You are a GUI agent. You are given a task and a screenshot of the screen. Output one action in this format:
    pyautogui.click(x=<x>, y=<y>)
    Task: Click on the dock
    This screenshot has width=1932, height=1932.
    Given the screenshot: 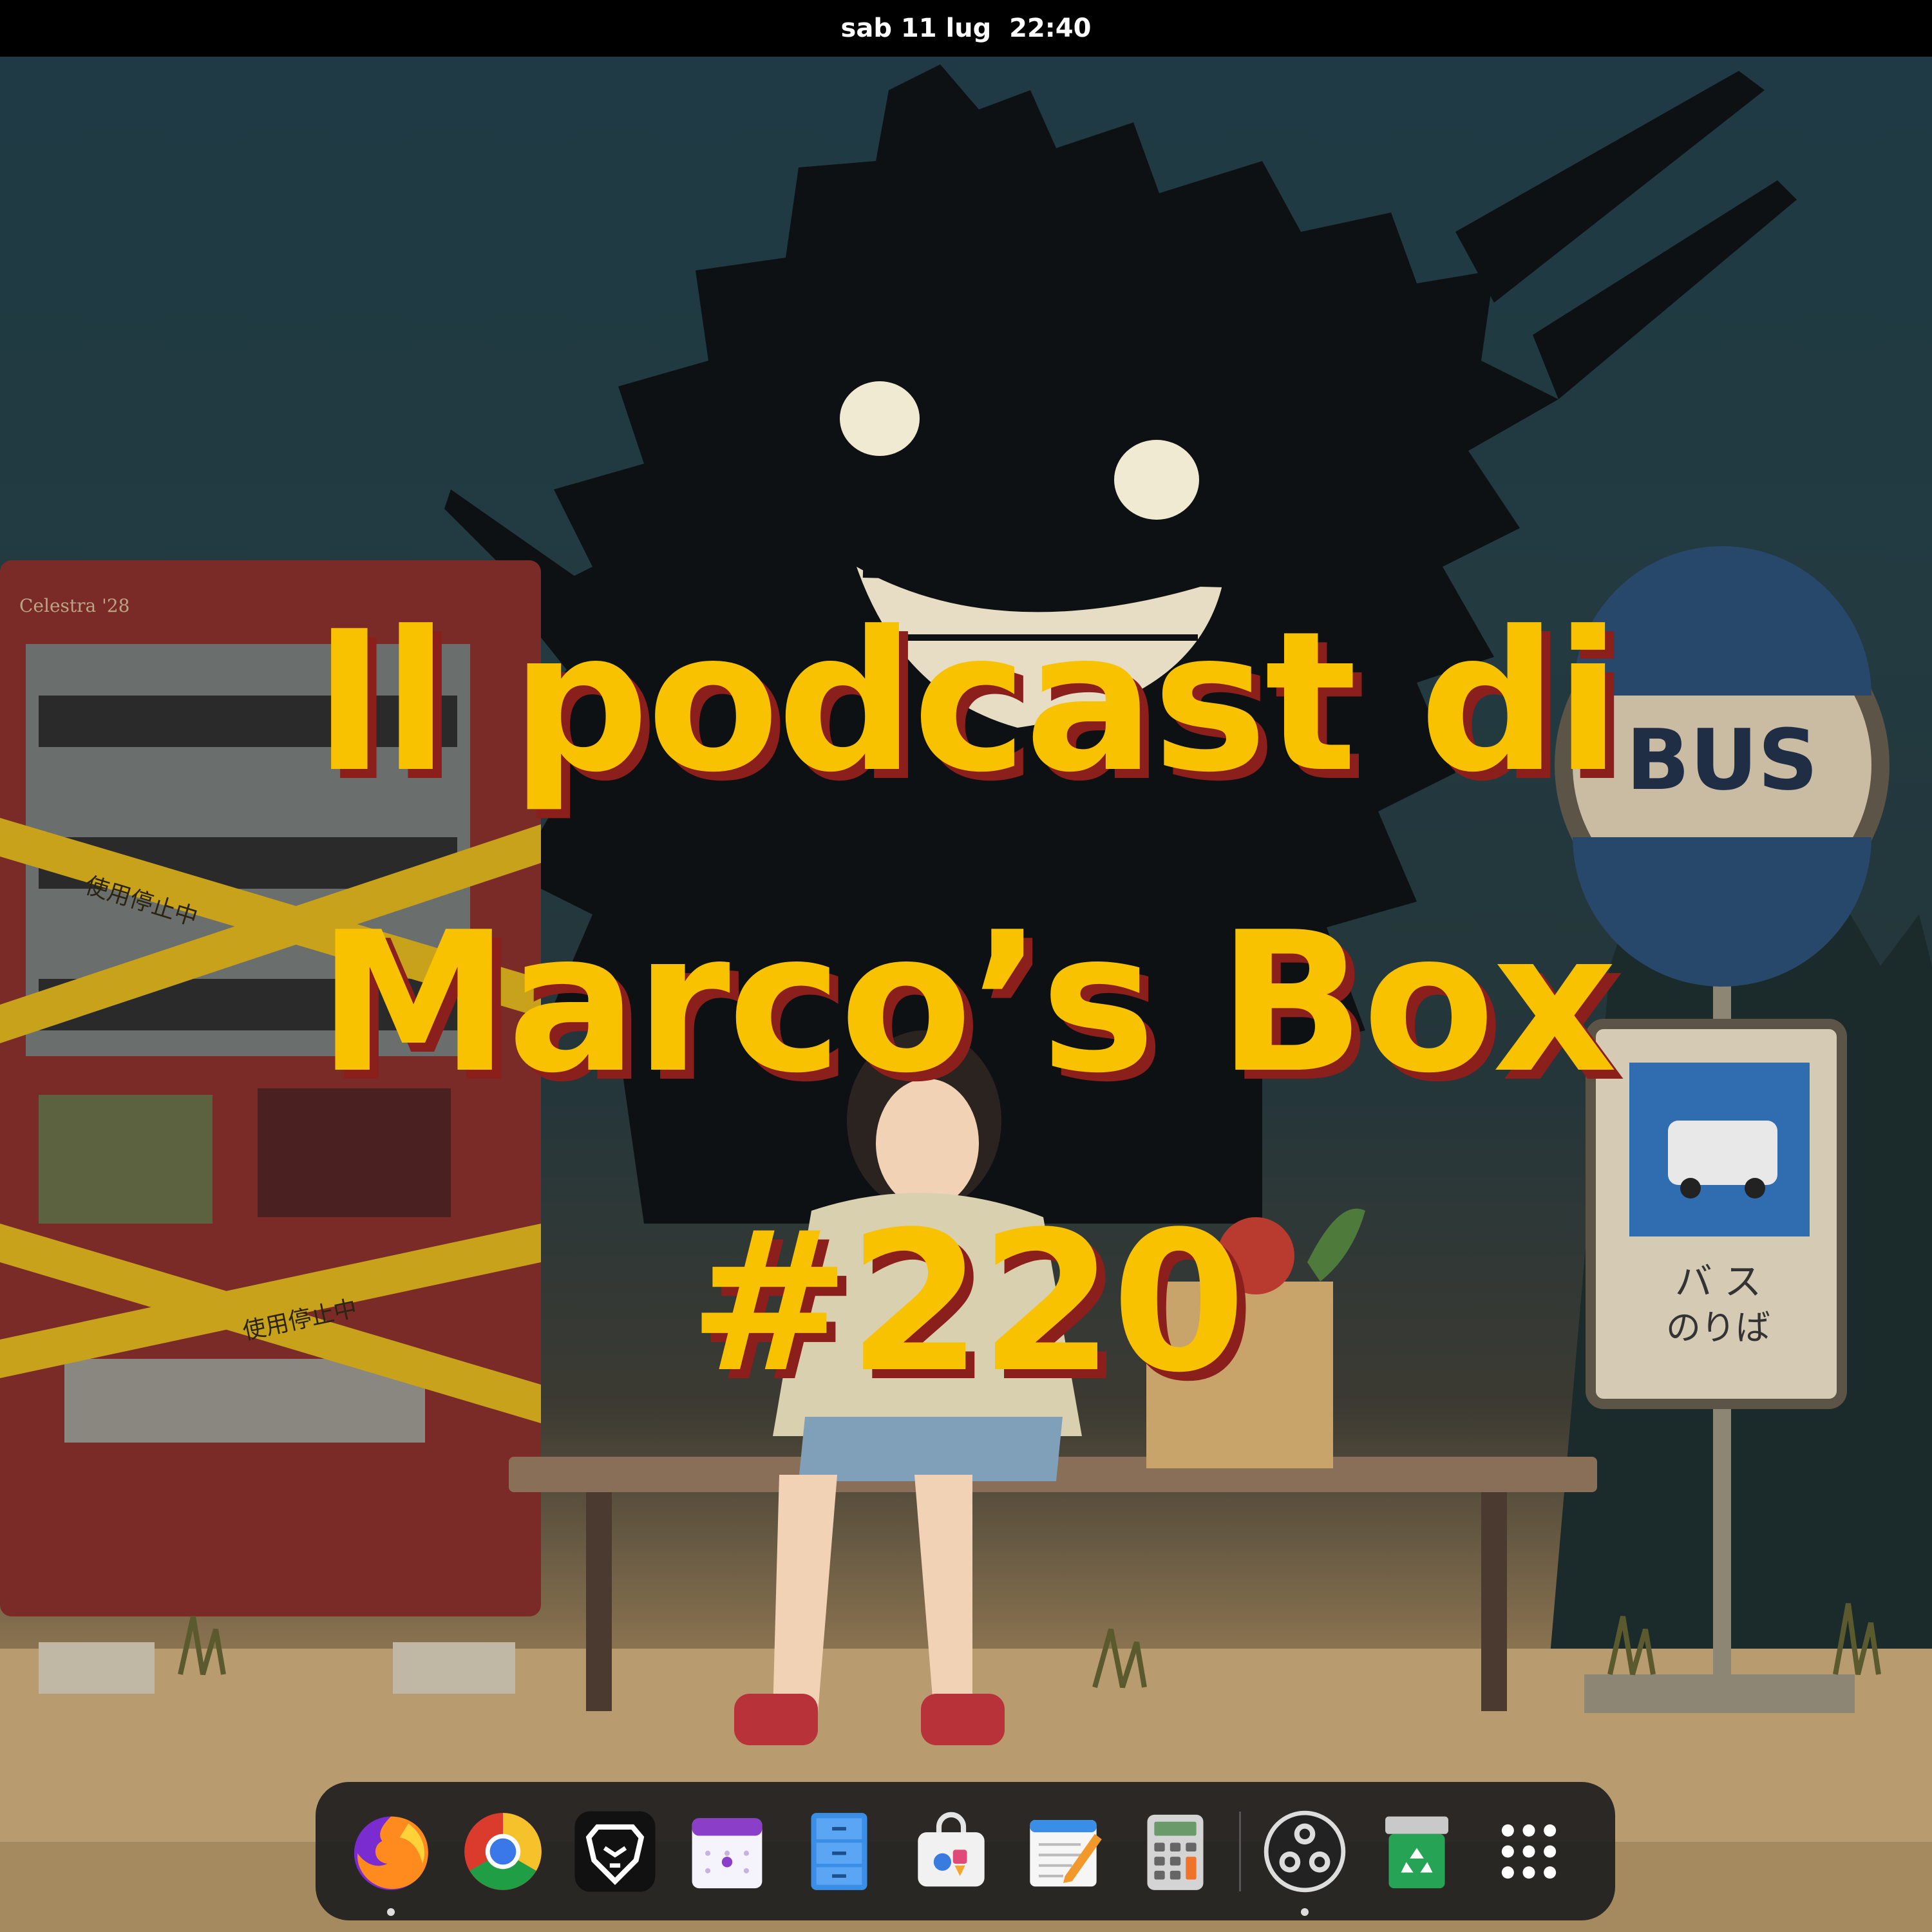 What is the action you would take?
    pyautogui.click(x=966, y=1851)
    